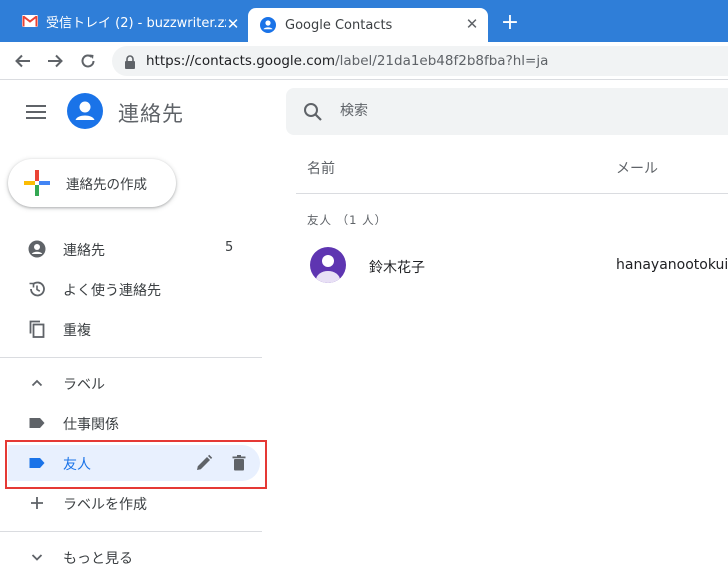 The image size is (728, 570). I want to click on column-header-email: メール, so click(637, 168).